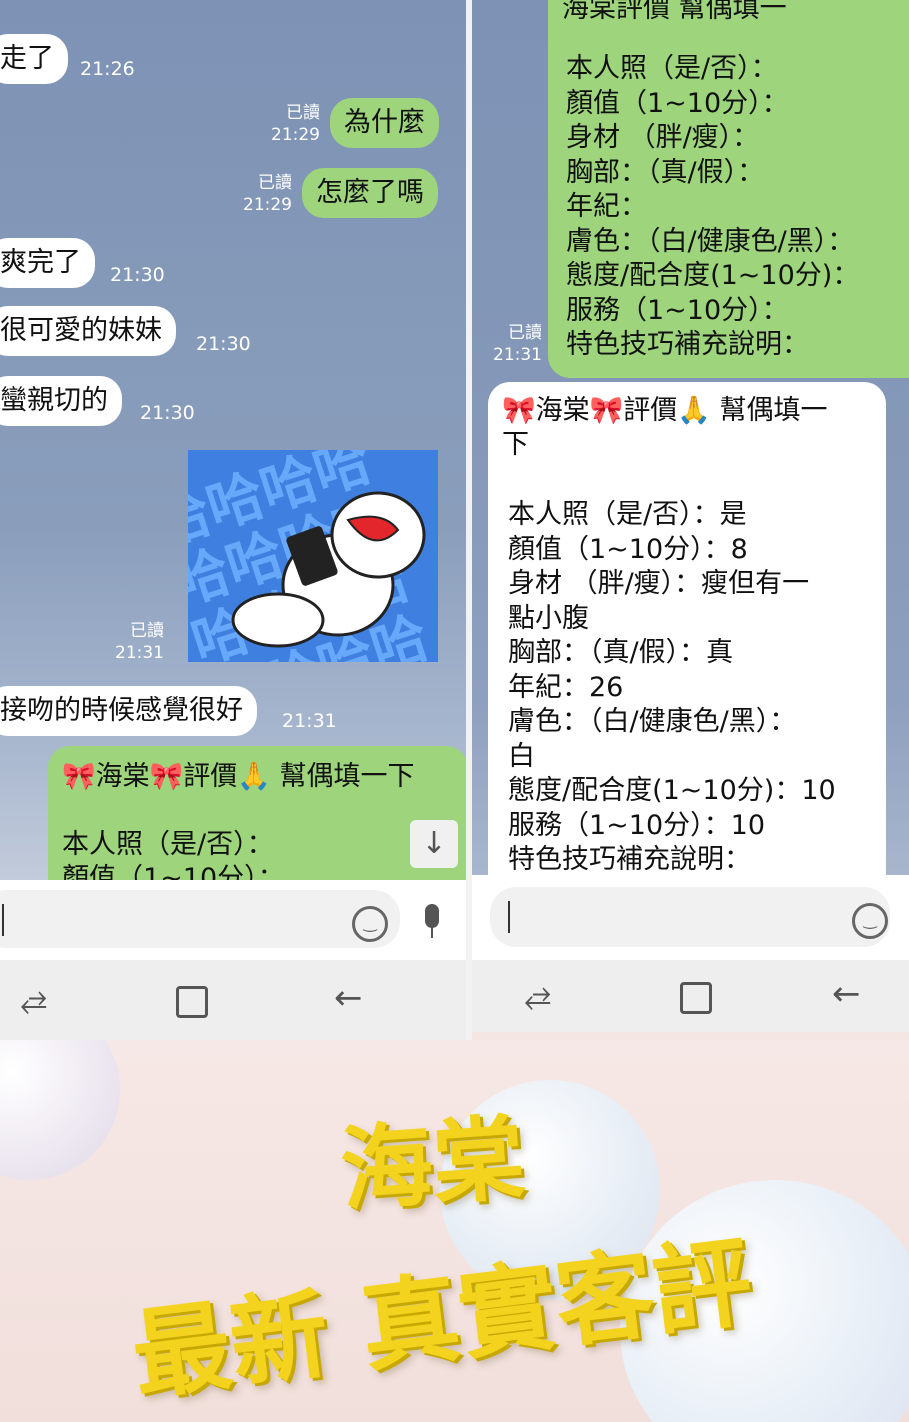 Image resolution: width=909 pixels, height=1422 pixels. I want to click on message-text: 蠻親切的, so click(54, 400).